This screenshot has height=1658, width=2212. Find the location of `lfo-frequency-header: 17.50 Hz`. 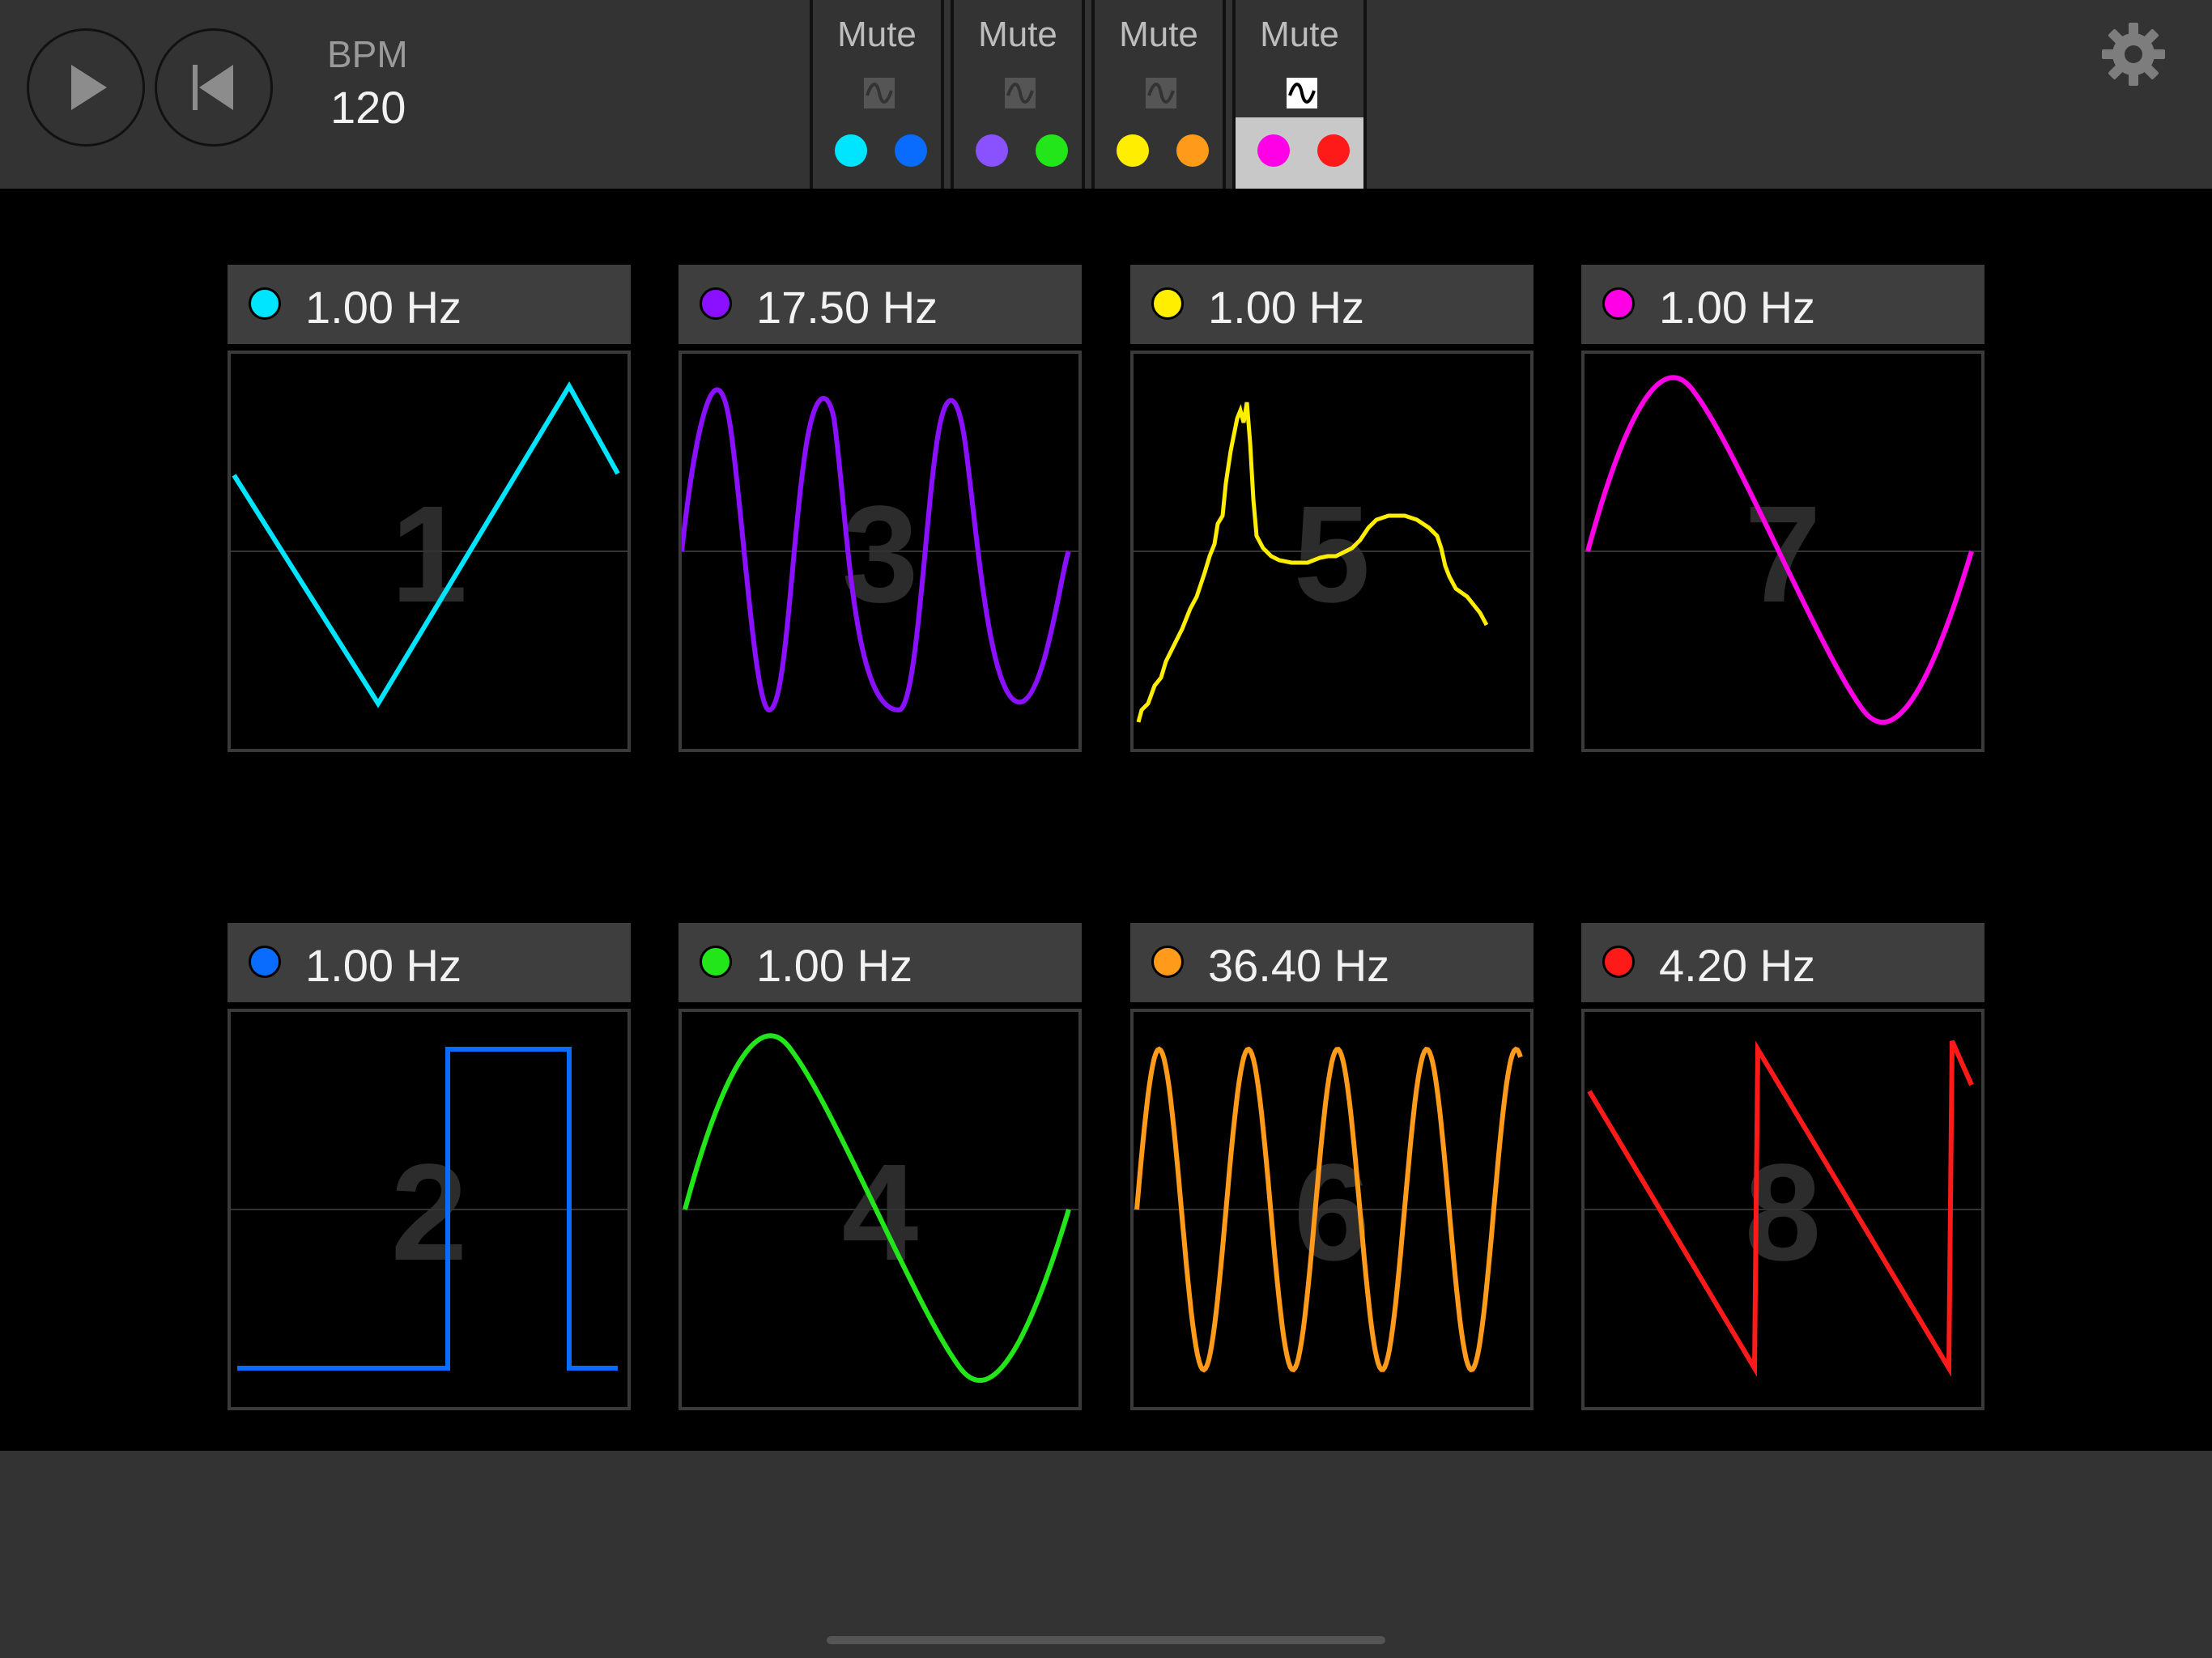

lfo-frequency-header: 17.50 Hz is located at coordinates (880, 304).